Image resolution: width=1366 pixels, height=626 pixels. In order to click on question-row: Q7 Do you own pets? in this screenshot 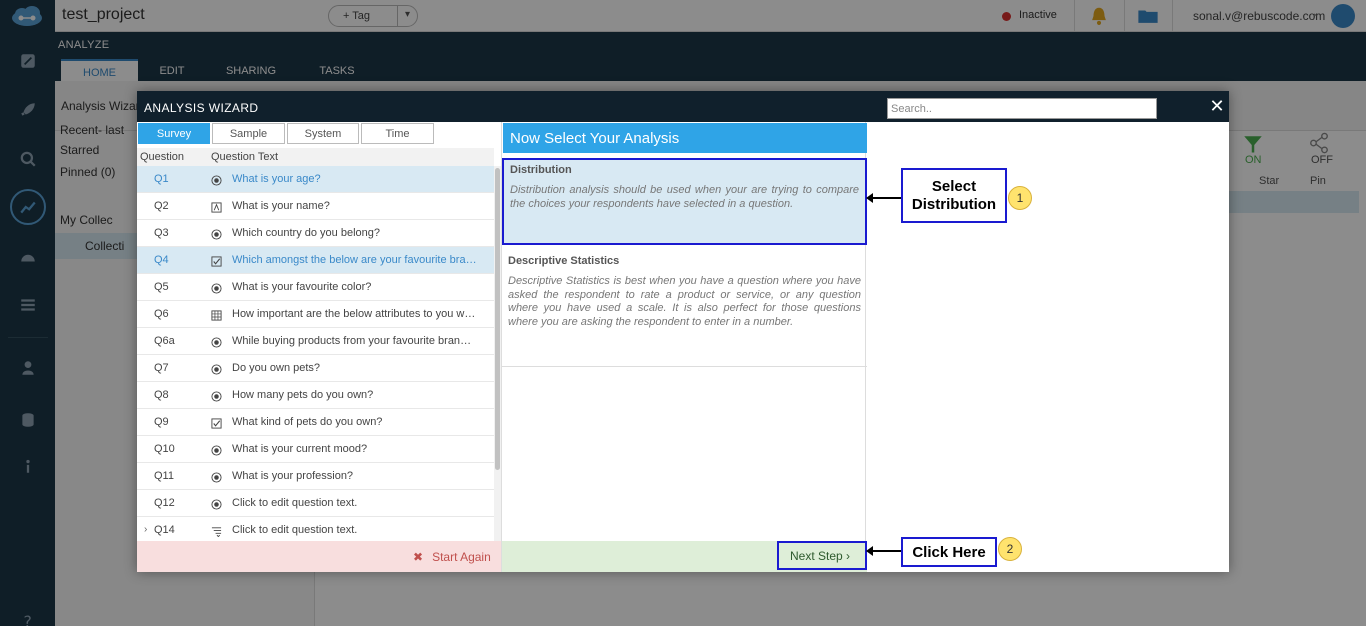, I will do `click(315, 368)`.